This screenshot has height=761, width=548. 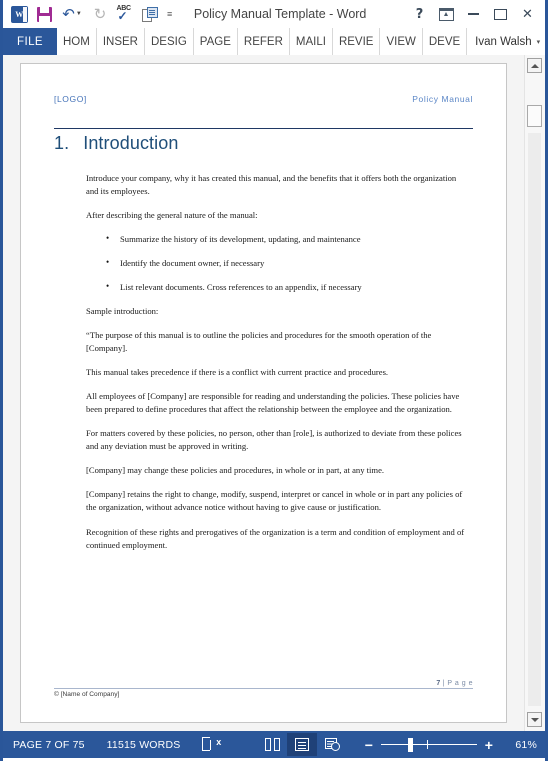 I want to click on footer-page-number: 7 | P a g e, so click(x=263, y=683).